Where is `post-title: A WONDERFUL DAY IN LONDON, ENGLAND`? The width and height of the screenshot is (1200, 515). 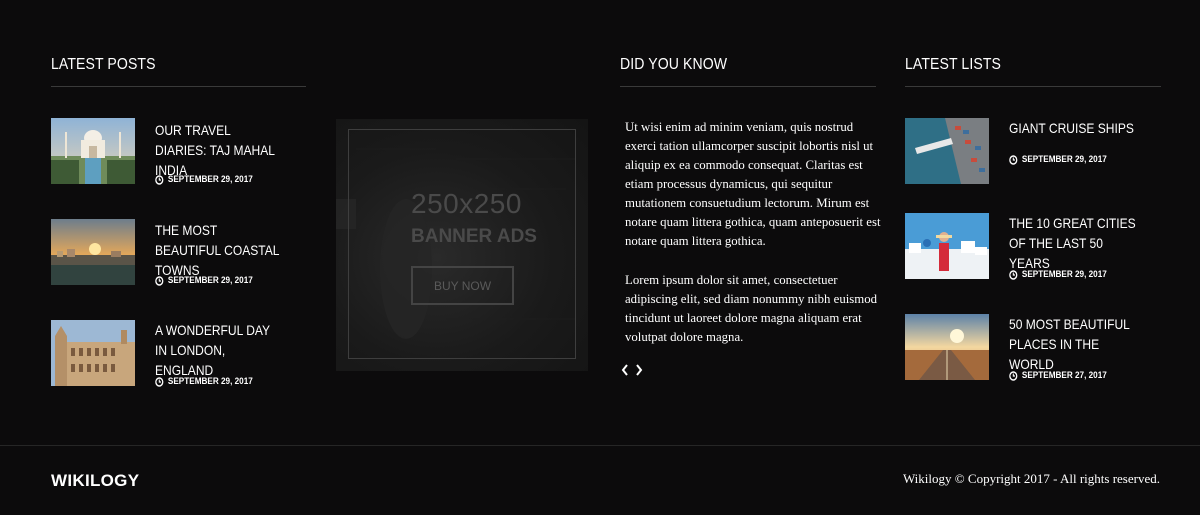 post-title: A WONDERFUL DAY IN LONDON, ENGLAND is located at coordinates (219, 350).